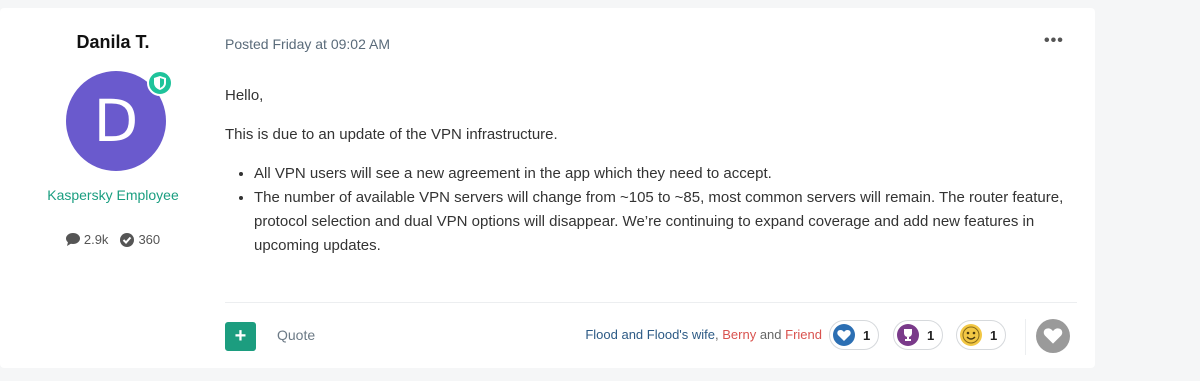  Describe the element at coordinates (149, 239) in the screenshot. I see `reputation-count: 360` at that location.